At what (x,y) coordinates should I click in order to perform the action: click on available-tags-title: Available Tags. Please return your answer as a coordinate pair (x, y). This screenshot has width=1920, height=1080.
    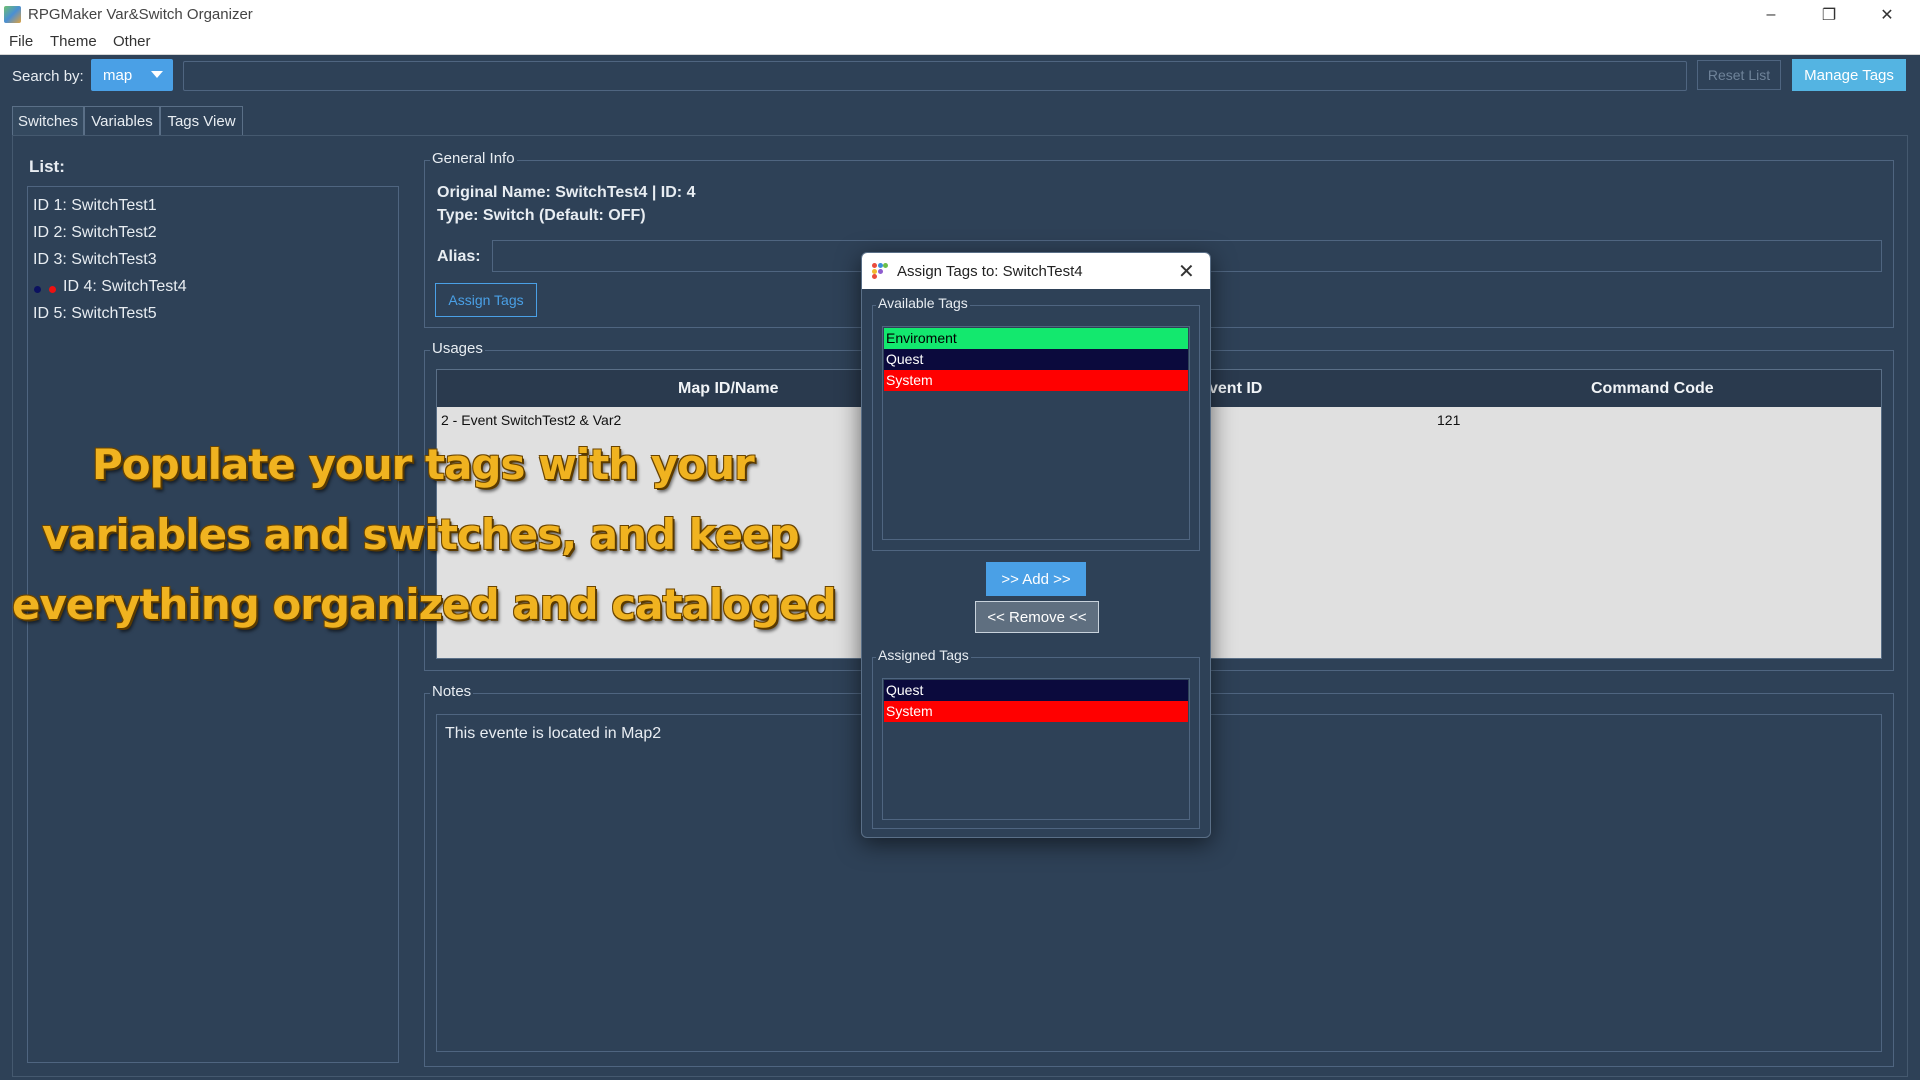
    Looking at the image, I should click on (923, 303).